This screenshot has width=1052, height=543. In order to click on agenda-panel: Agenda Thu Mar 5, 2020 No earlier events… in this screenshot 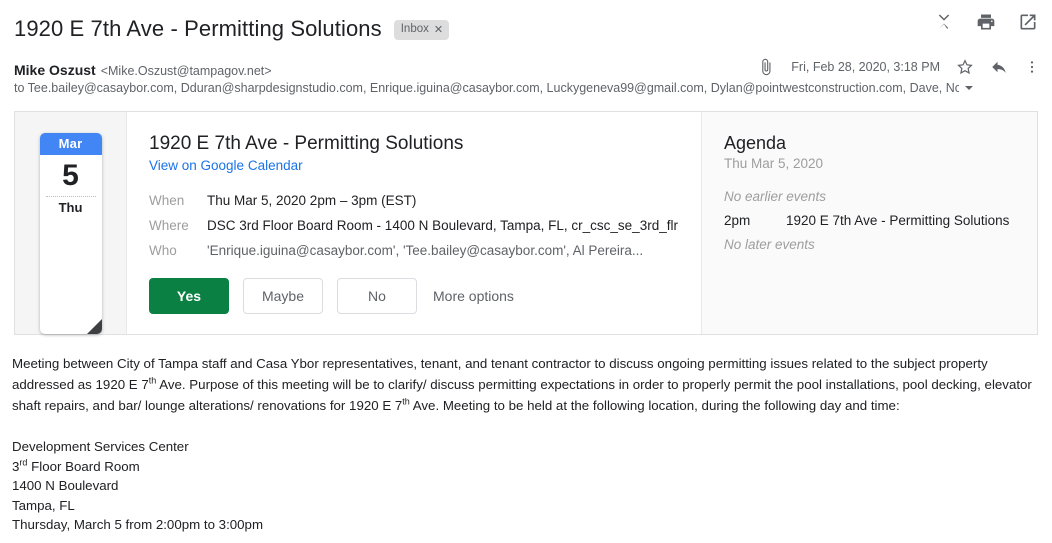, I will do `click(869, 223)`.